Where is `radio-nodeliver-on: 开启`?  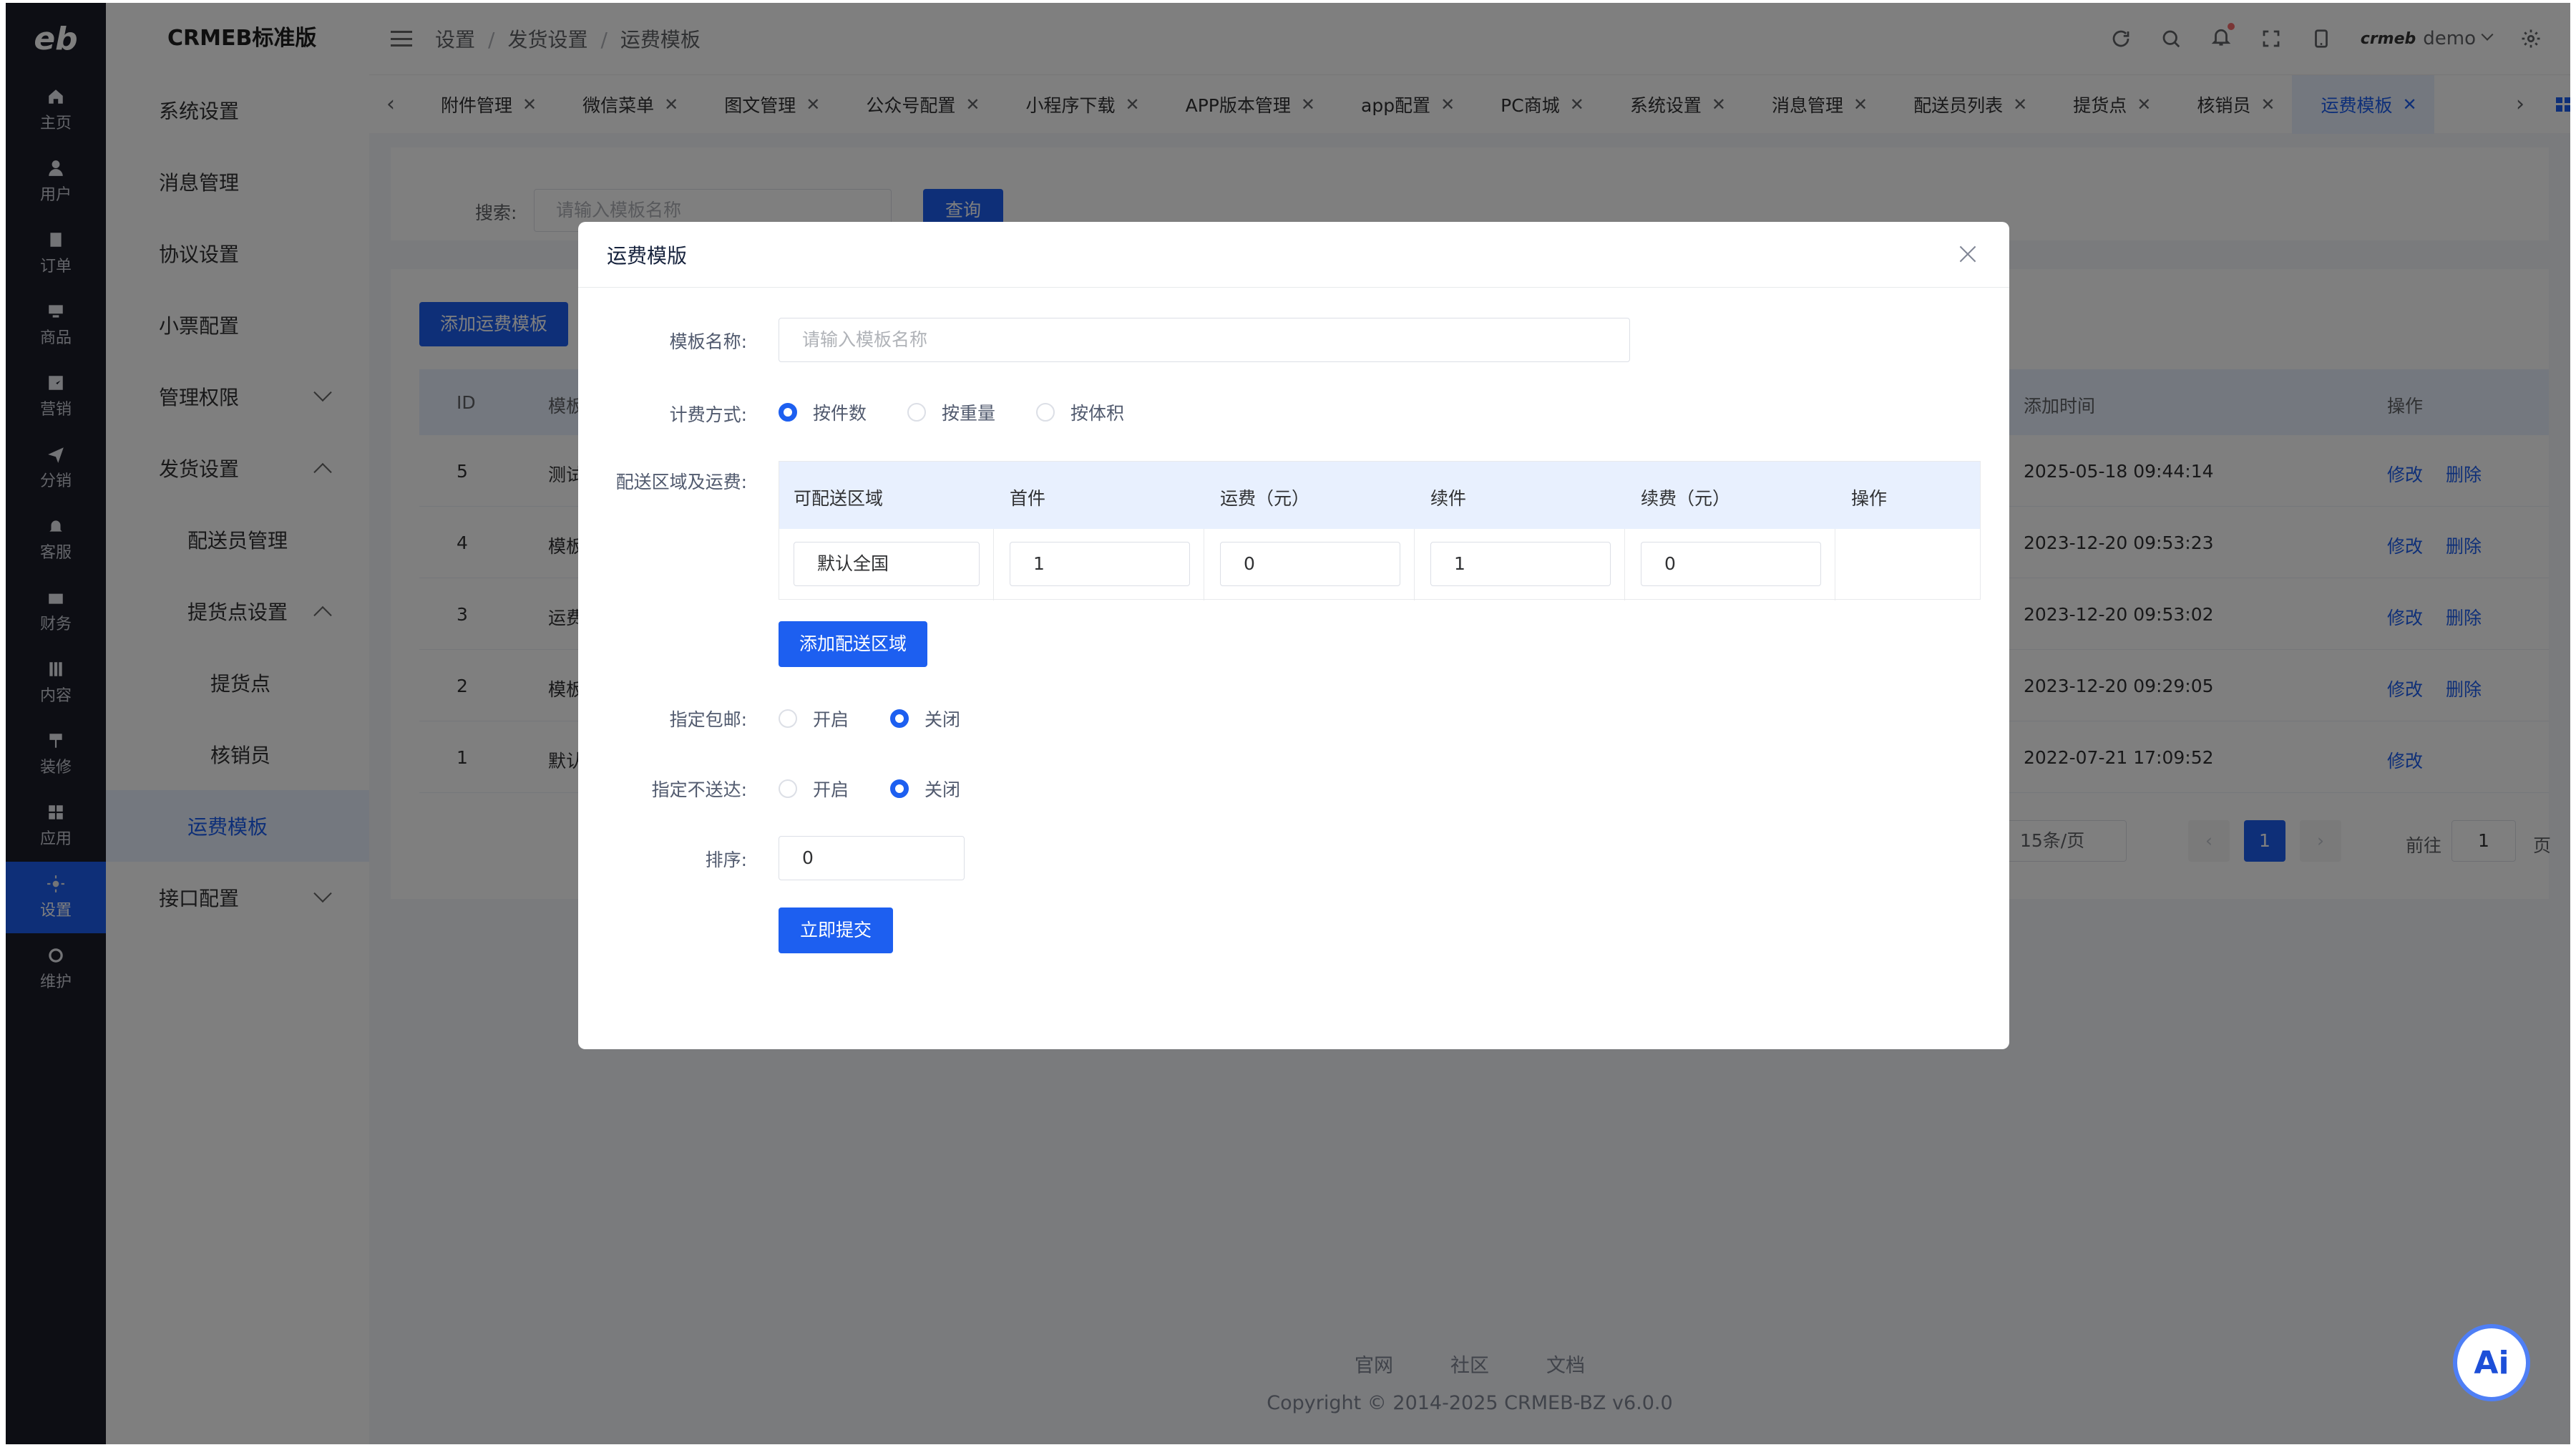 radio-nodeliver-on: 开启 is located at coordinates (814, 789).